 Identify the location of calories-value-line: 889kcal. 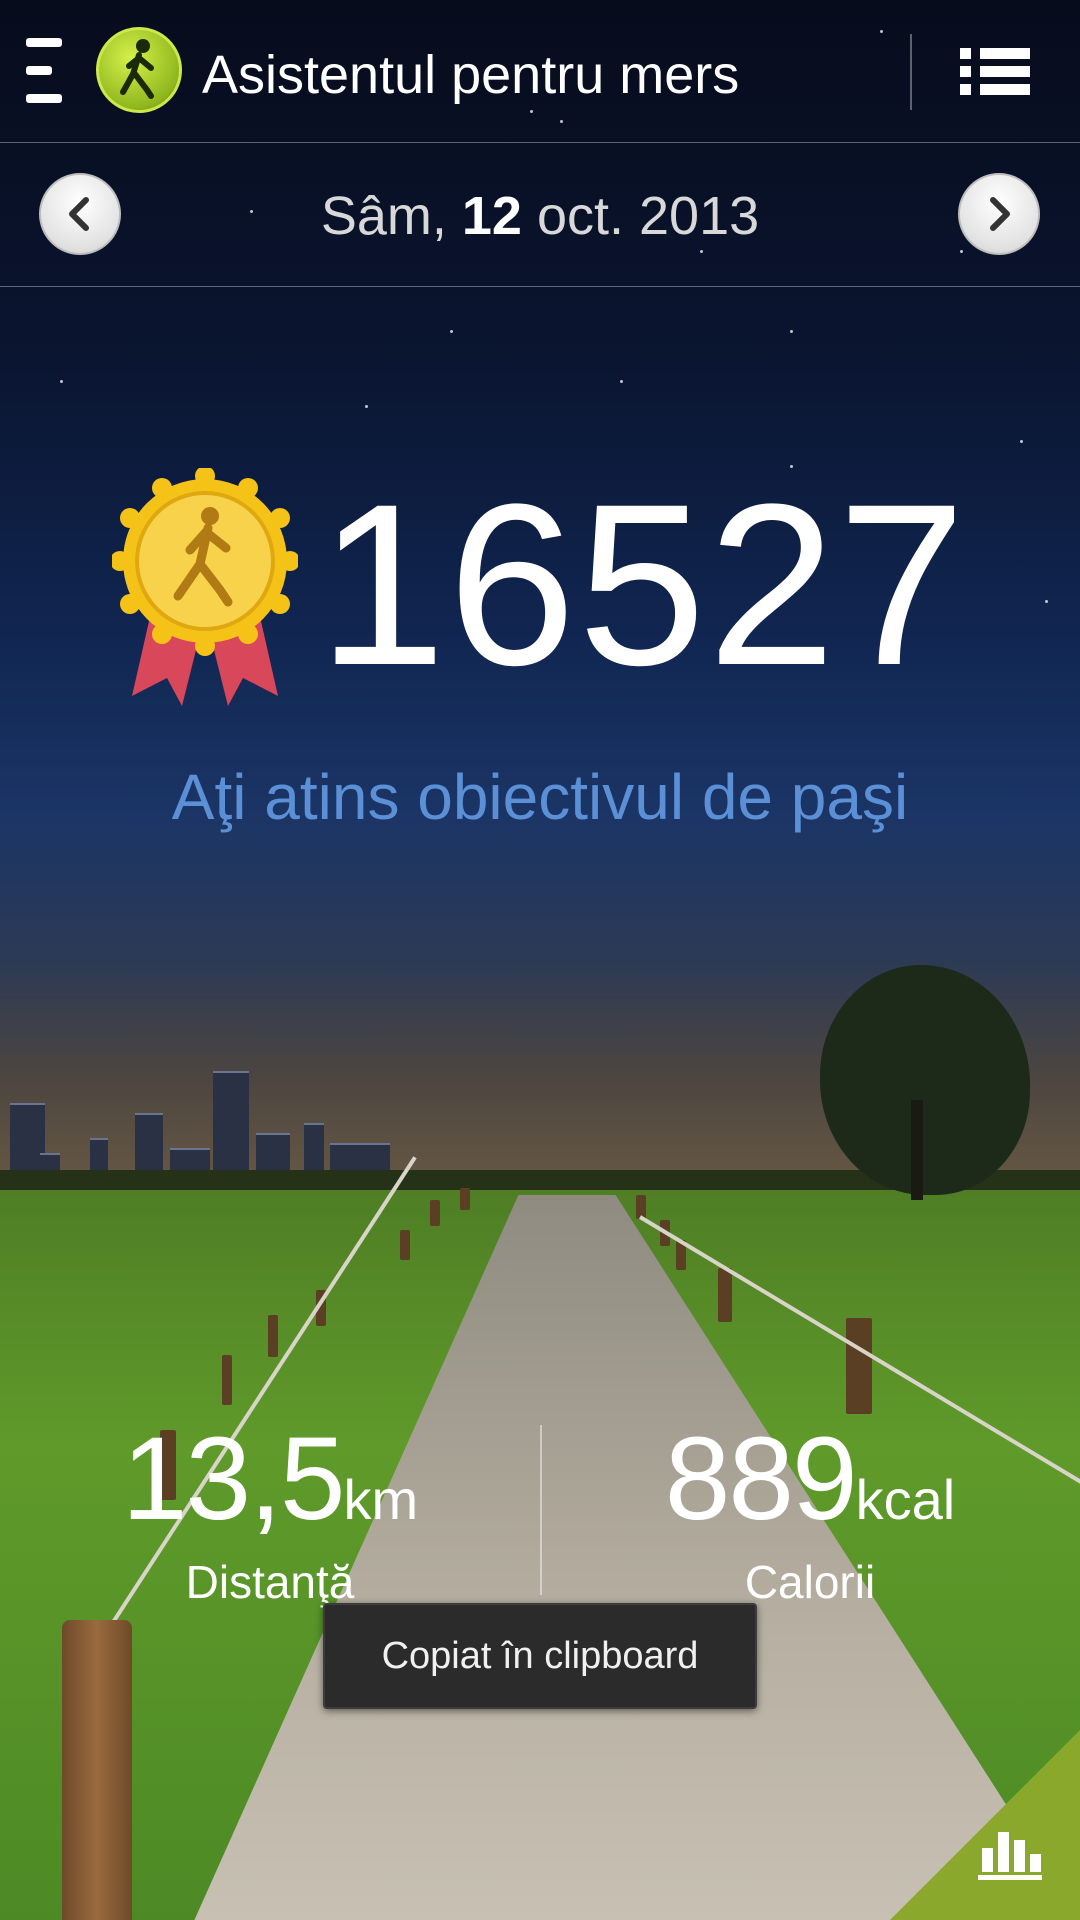
(810, 1489).